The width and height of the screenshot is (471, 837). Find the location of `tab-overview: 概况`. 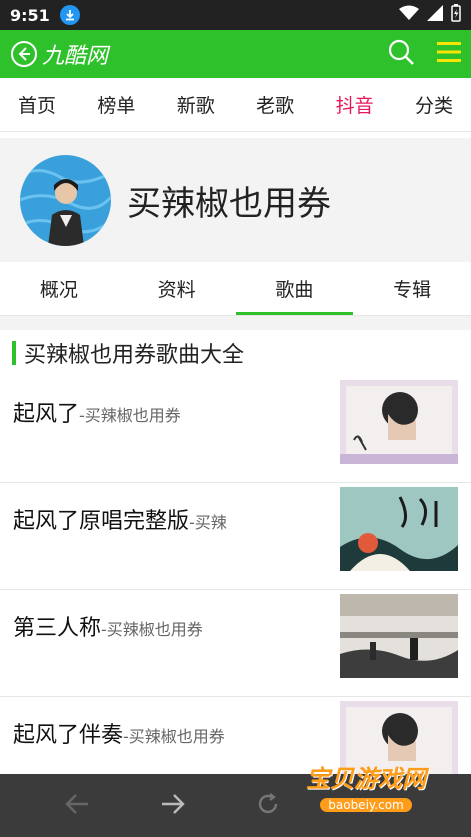

tab-overview: 概况 is located at coordinates (59, 288).